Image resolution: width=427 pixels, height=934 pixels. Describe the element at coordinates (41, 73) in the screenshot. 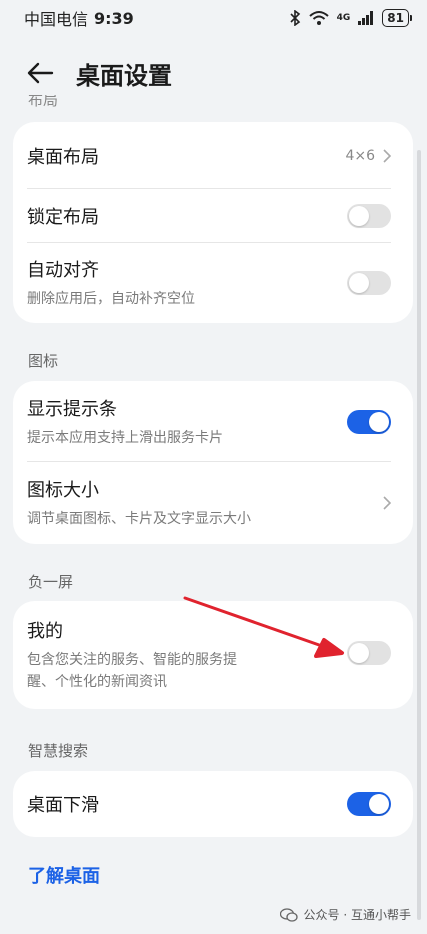

I see `back-arrow-icon` at that location.